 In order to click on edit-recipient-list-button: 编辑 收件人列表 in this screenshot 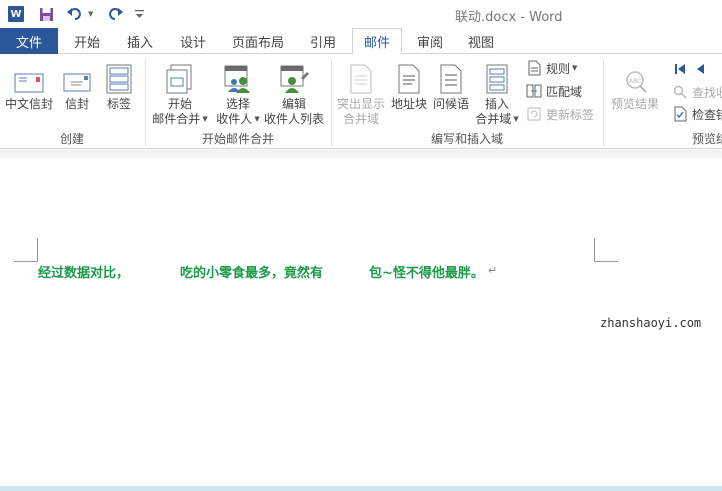, I will do `click(294, 93)`.